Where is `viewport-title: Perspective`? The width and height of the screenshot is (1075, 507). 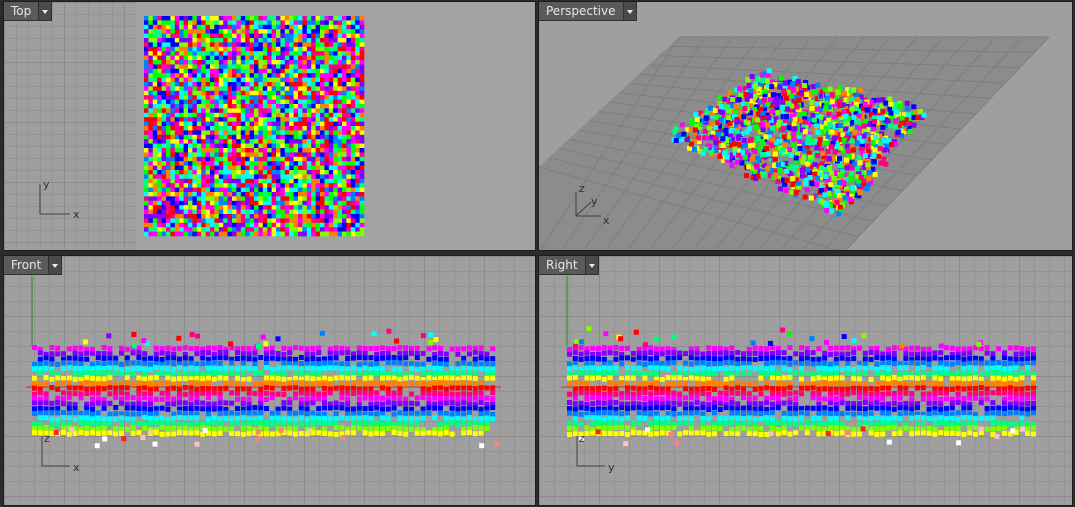
viewport-title: Perspective is located at coordinates (581, 11).